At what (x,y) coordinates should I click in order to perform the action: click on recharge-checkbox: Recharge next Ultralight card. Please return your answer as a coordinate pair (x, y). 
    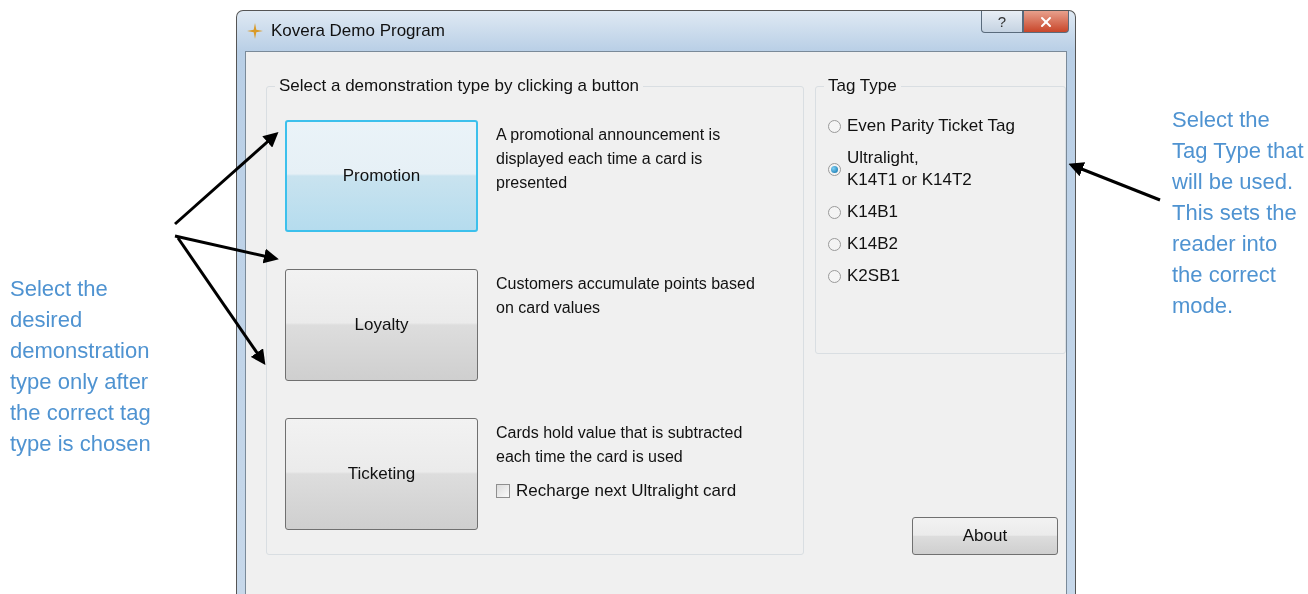
    Looking at the image, I should click on (627, 491).